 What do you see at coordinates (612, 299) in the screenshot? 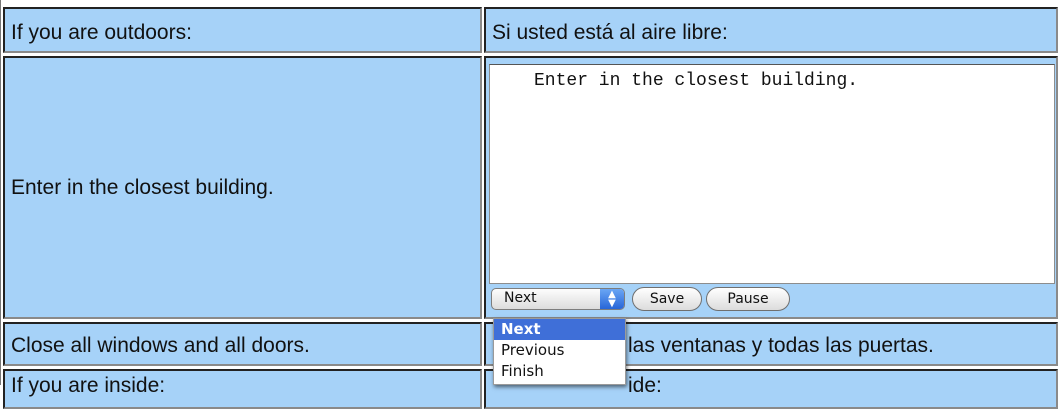
I see `updown-chevrons-icon: ▲ ▼` at bounding box center [612, 299].